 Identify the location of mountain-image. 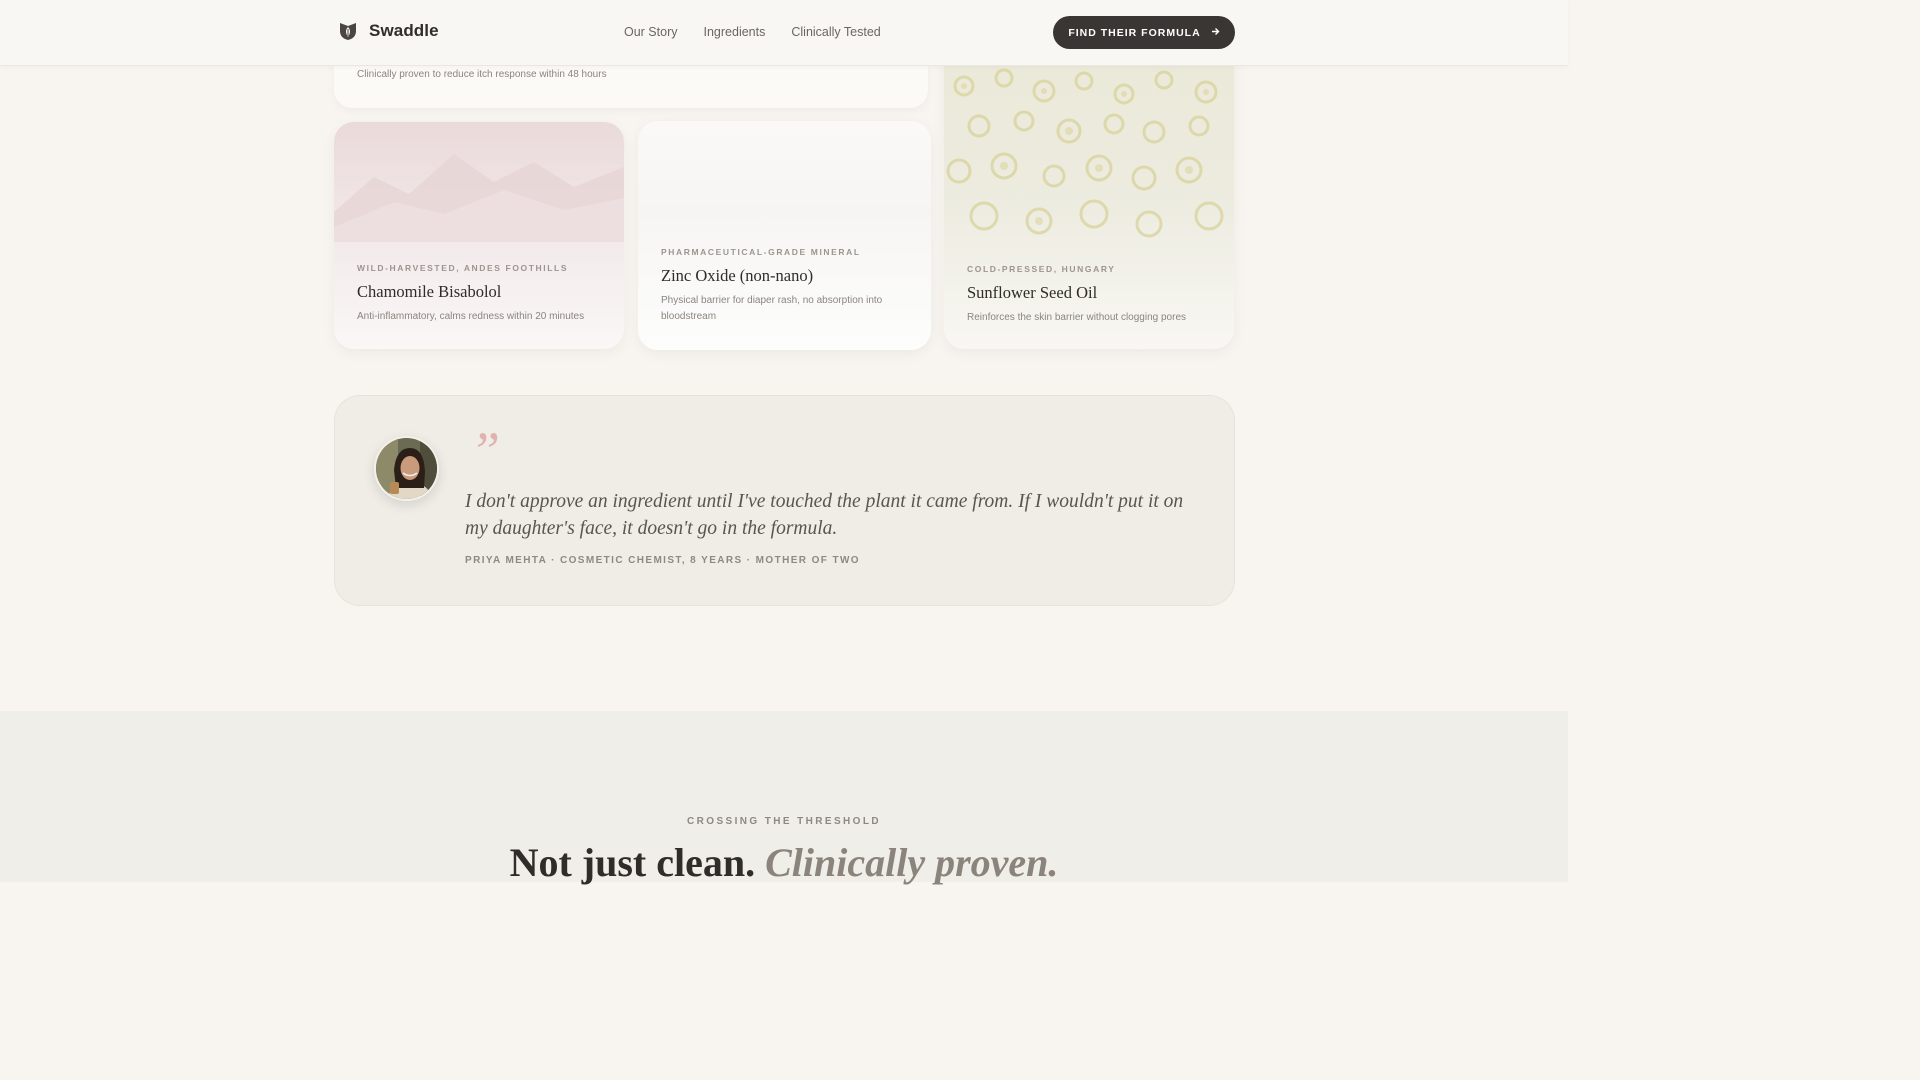
(479, 198).